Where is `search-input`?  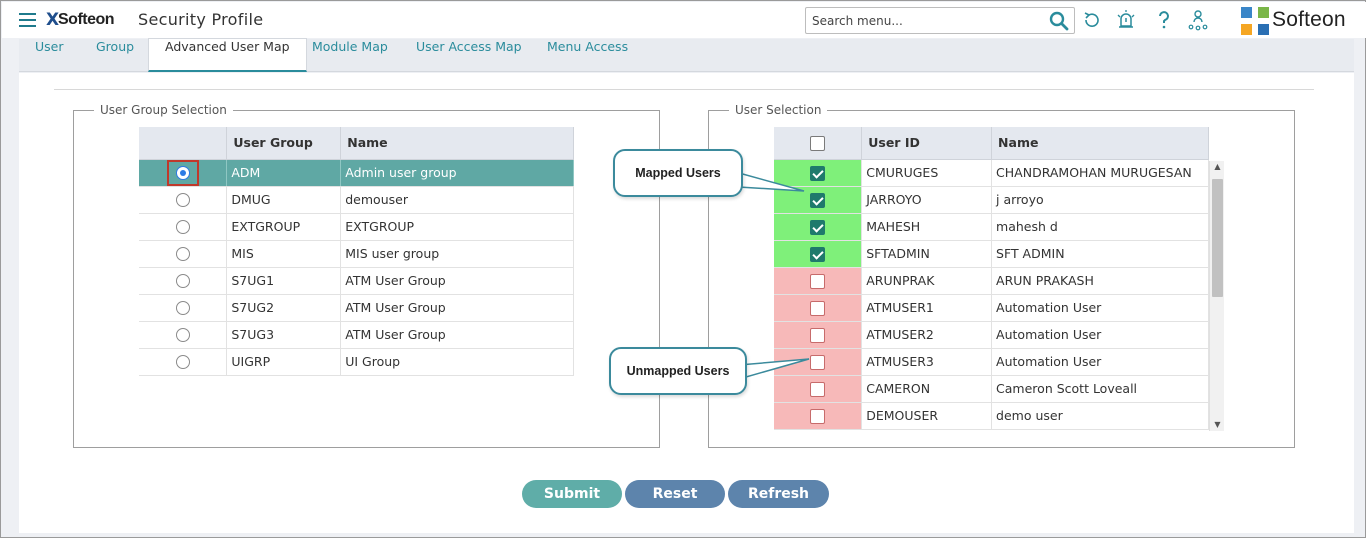
search-input is located at coordinates (925, 20).